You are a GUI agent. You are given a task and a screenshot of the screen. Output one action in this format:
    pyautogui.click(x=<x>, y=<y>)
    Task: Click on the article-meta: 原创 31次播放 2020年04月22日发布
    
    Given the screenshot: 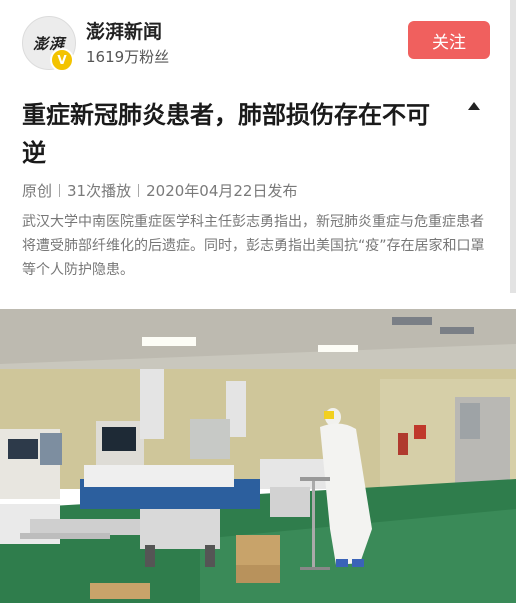 What is the action you would take?
    pyautogui.click(x=159, y=190)
    